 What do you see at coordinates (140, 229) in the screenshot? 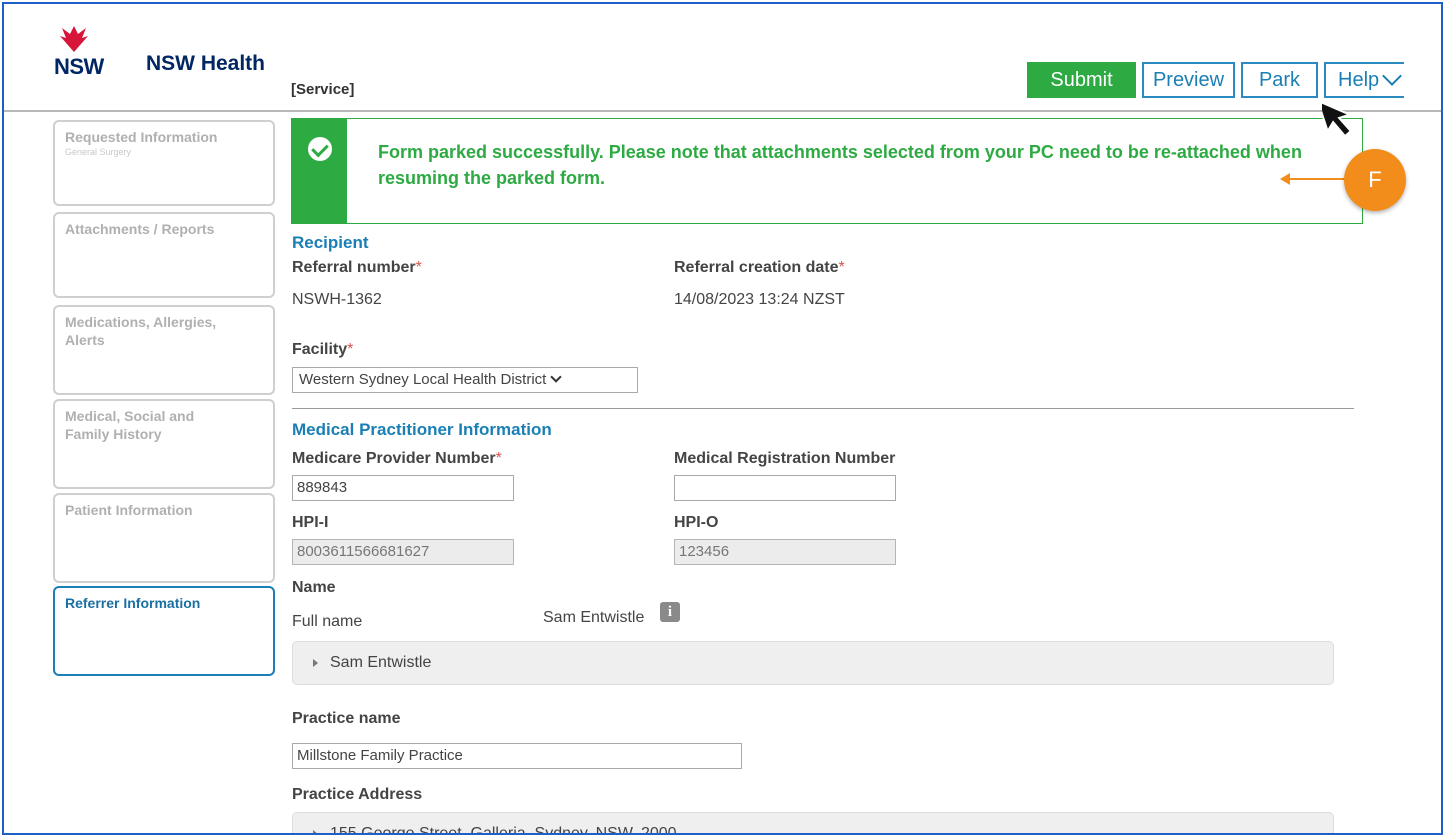
I see `sidebar-item-label: Attachments / Reports` at bounding box center [140, 229].